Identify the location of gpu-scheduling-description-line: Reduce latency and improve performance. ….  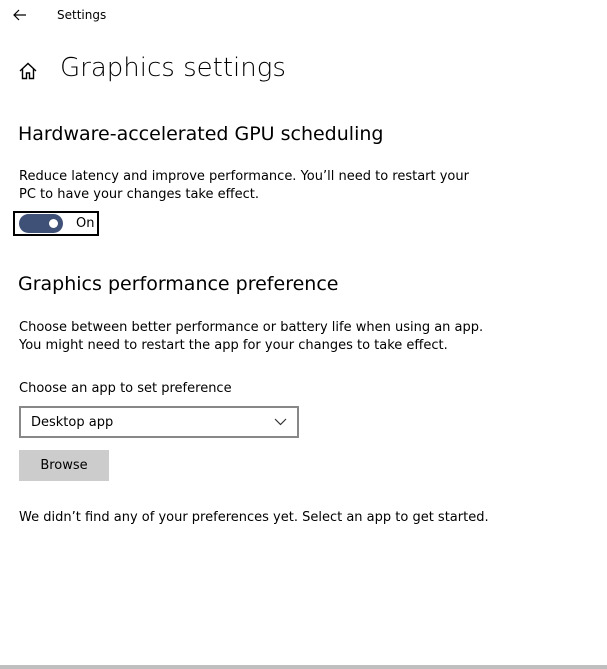
(244, 176).